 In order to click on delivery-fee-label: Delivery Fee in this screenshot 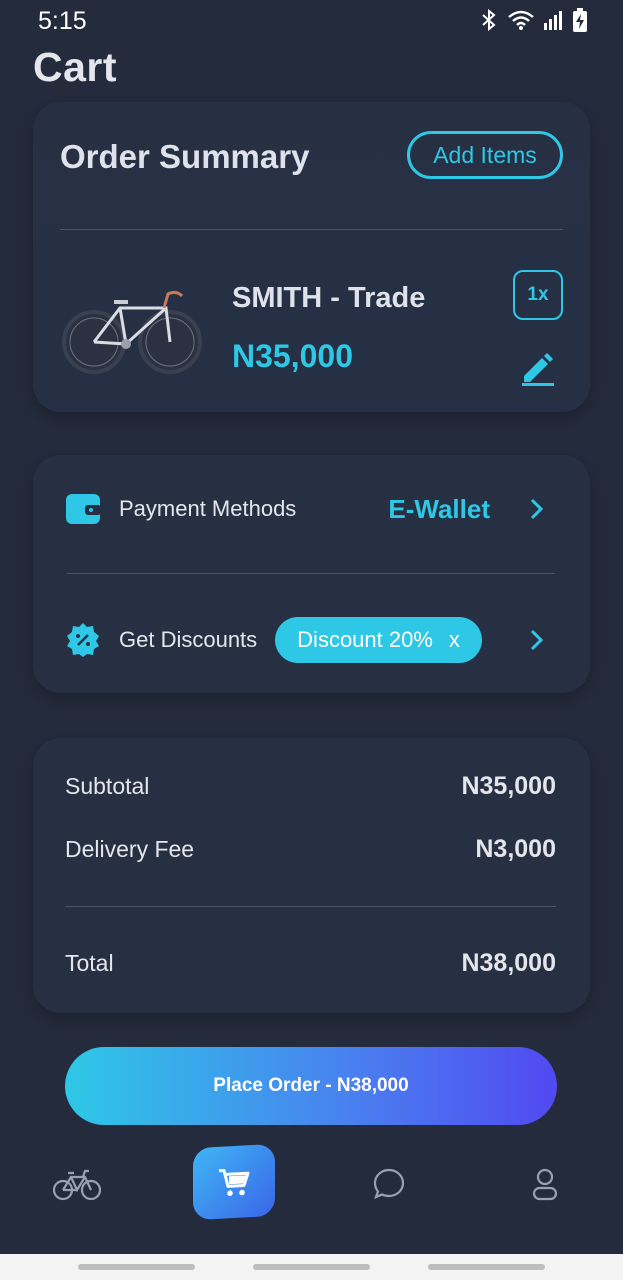, I will do `click(130, 849)`.